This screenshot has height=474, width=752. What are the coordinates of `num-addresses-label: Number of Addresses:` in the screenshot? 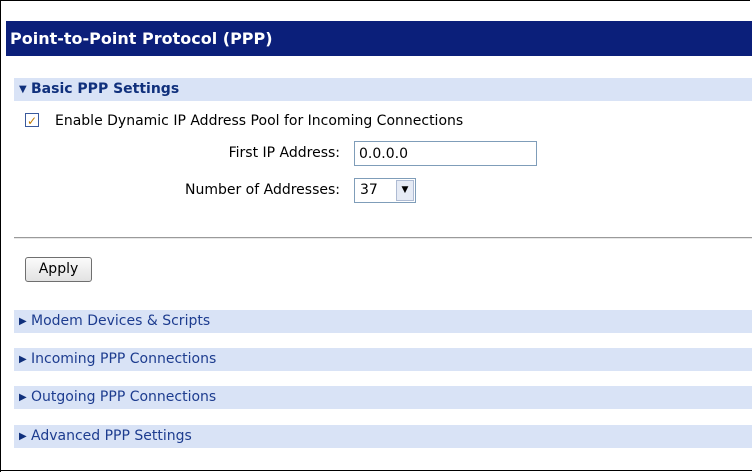 It's located at (262, 190).